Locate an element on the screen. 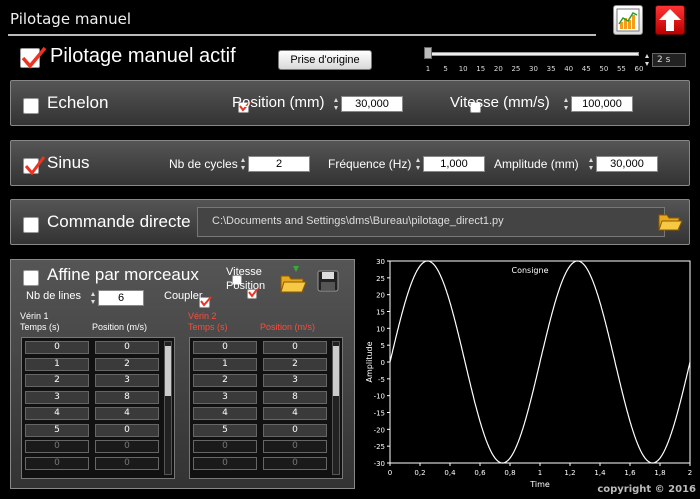 This screenshot has height=499, width=700. y-tick-label: -20 is located at coordinates (379, 430).